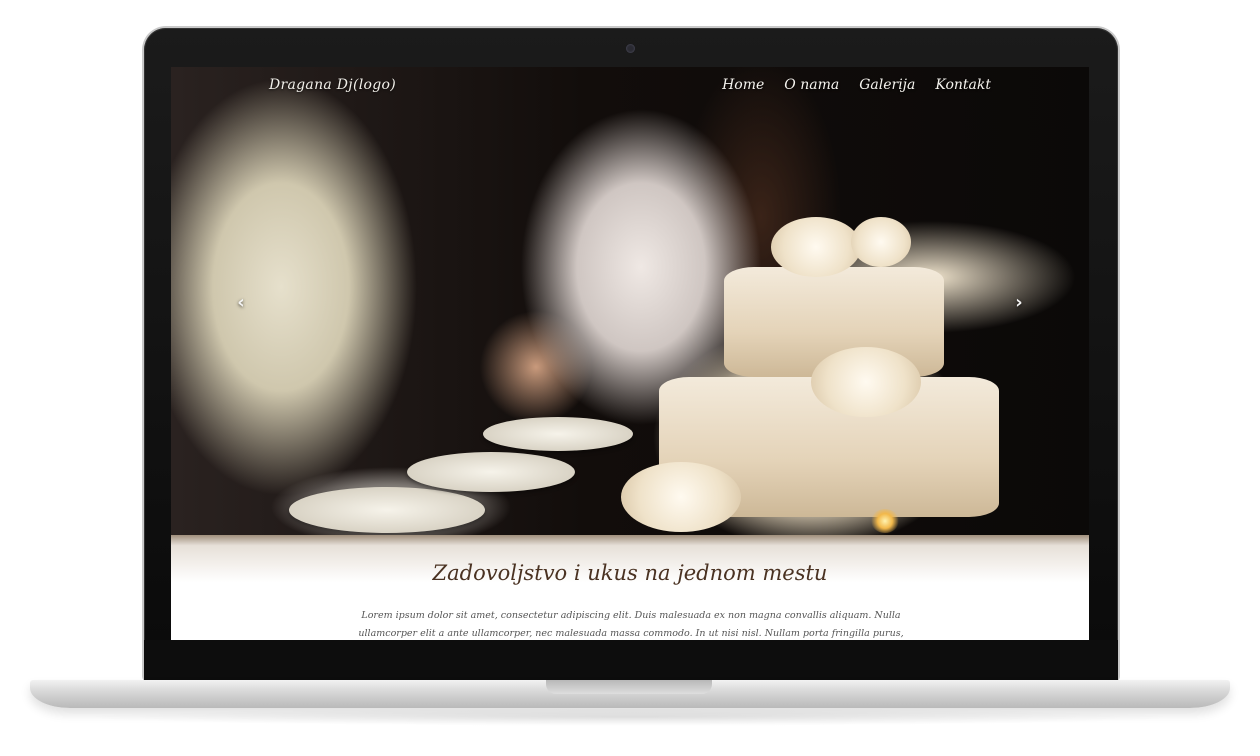 The width and height of the screenshot is (1260, 756). I want to click on nav-contact: Kontakt, so click(963, 85).